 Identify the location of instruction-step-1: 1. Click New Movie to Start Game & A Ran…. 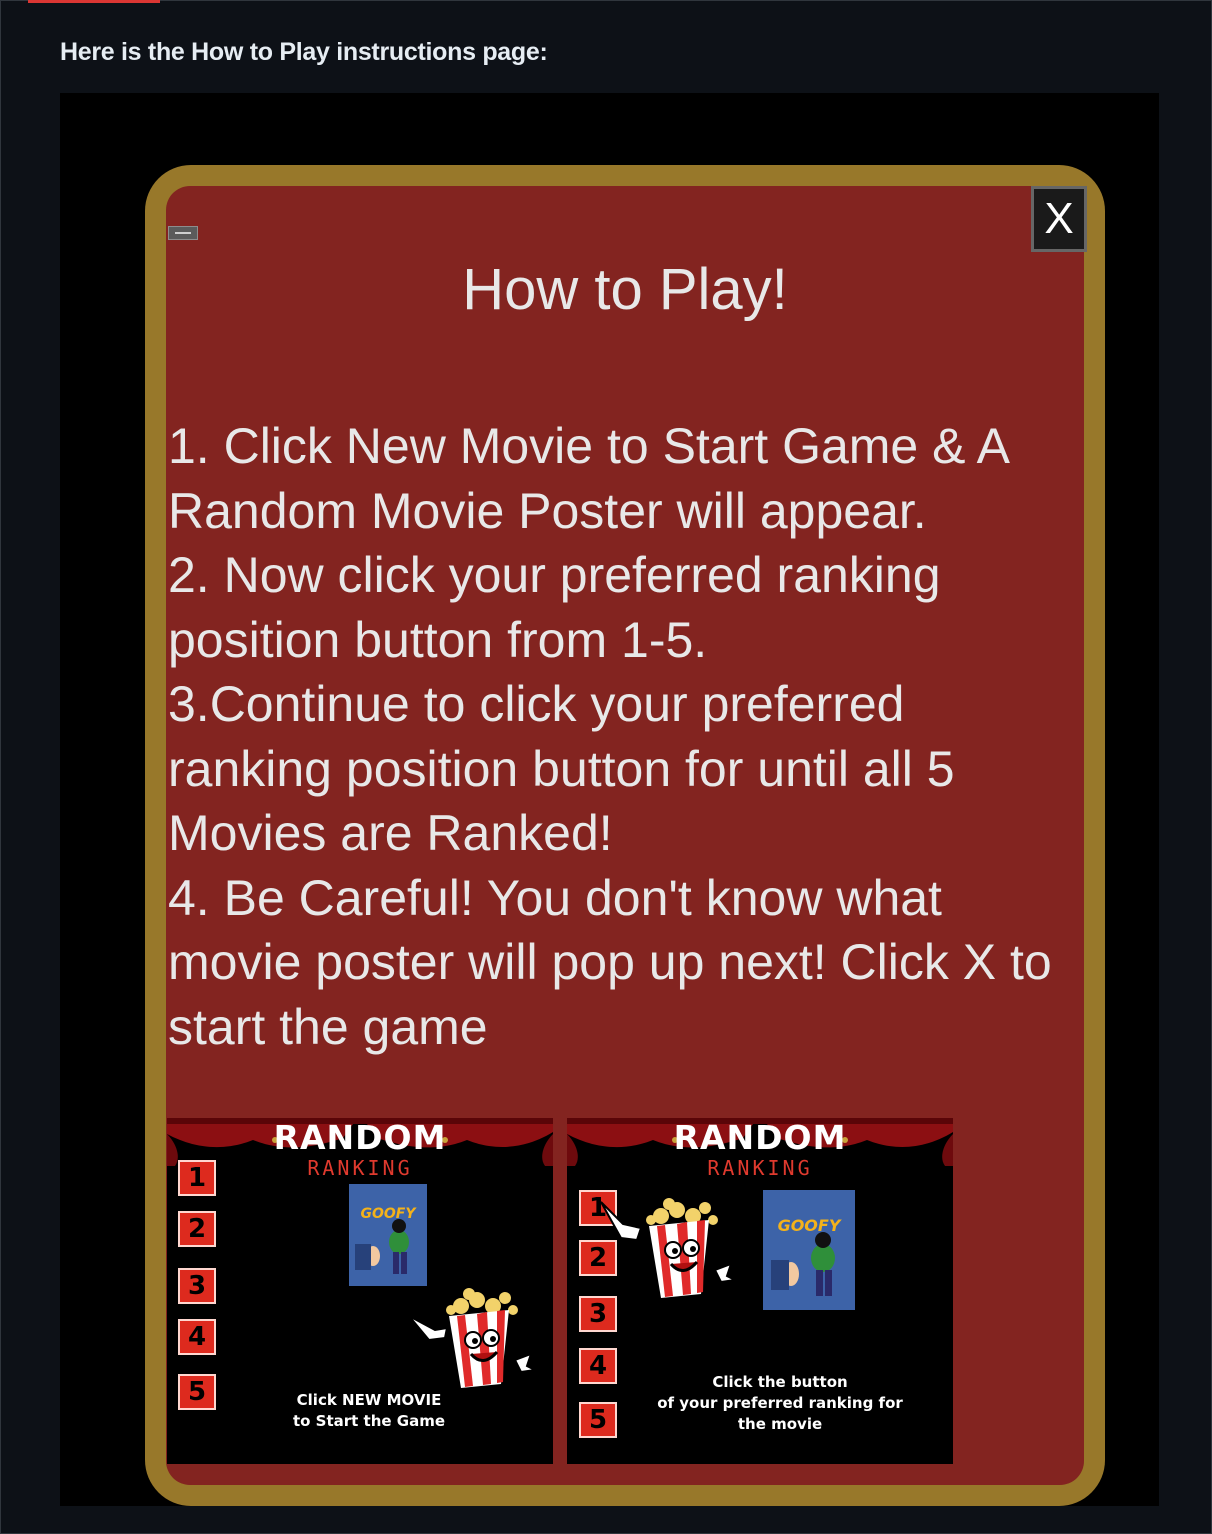
(588, 478).